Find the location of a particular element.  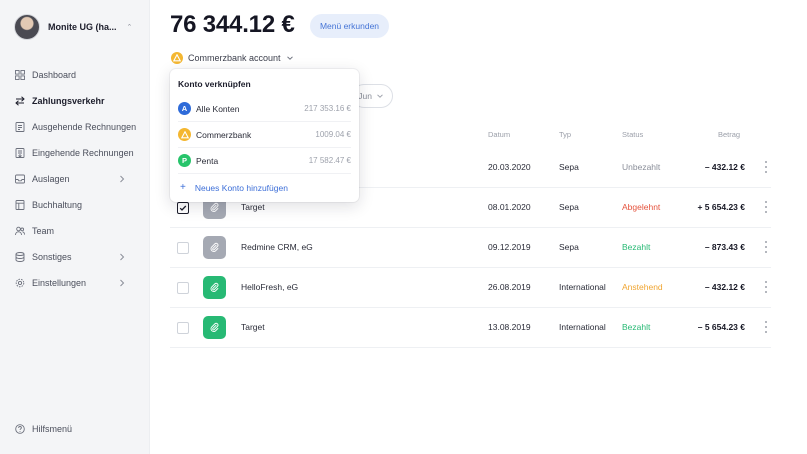

explore-menu-button: Menü erkunden is located at coordinates (349, 26).